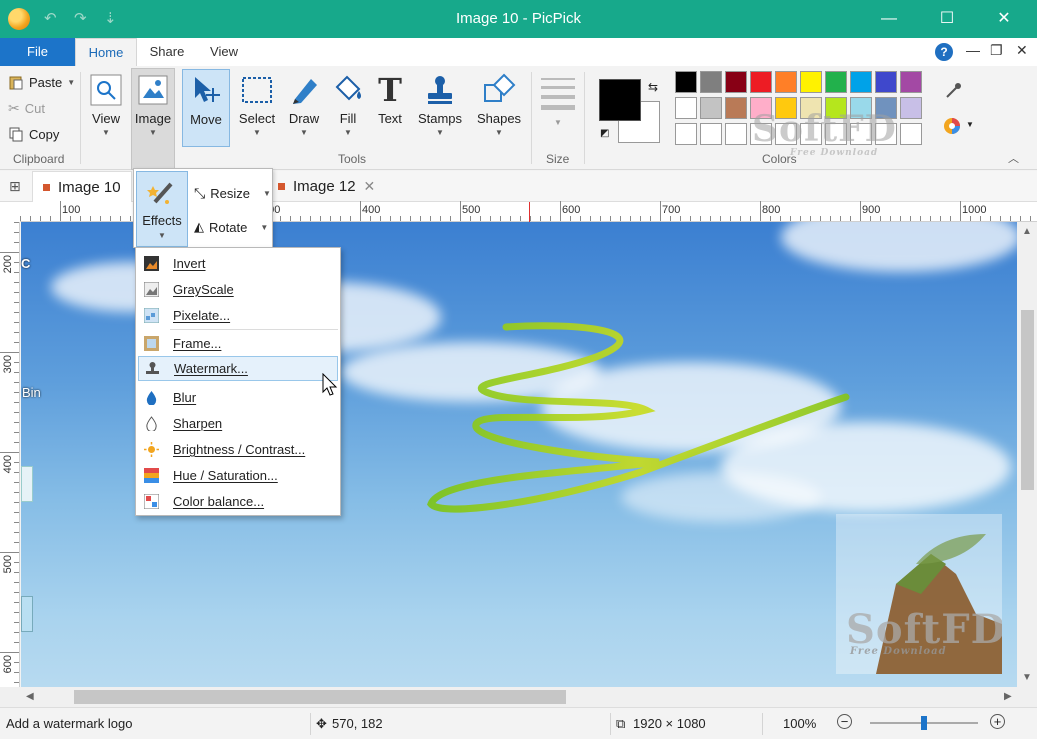 This screenshot has height=739, width=1037. Describe the element at coordinates (1027, 400) in the screenshot. I see `vertical-scroll-thumb` at that location.